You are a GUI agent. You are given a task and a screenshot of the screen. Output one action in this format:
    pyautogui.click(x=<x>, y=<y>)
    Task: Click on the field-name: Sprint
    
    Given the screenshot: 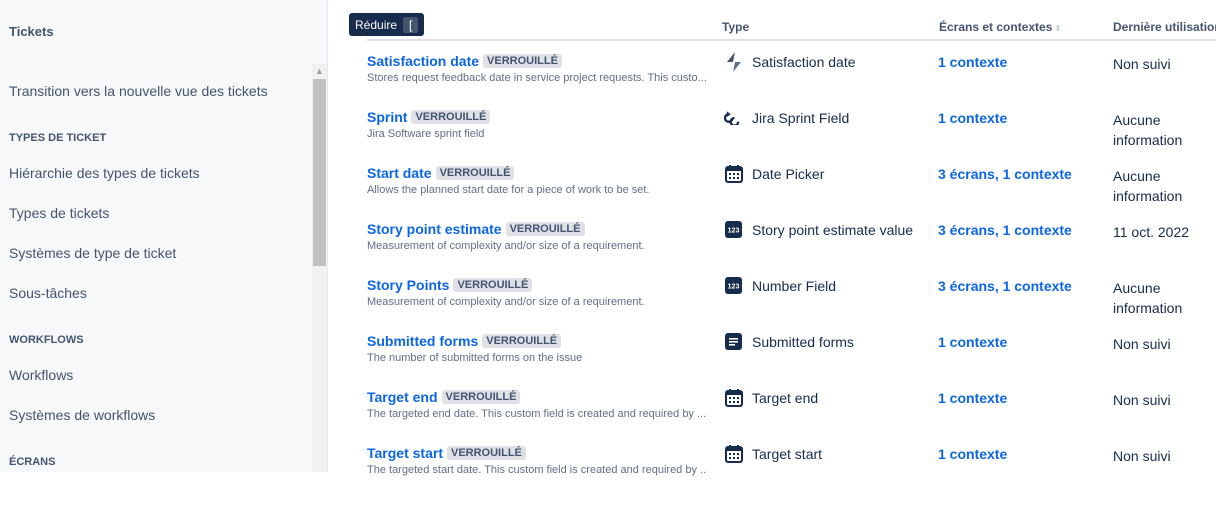 What is the action you would take?
    pyautogui.click(x=387, y=117)
    